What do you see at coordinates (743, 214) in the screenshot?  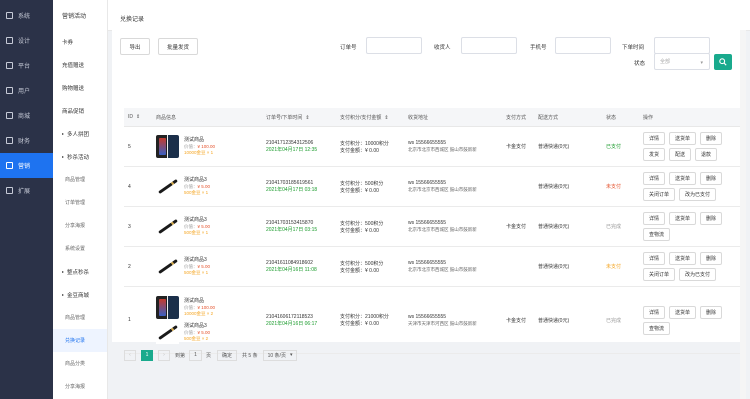 I see `scrollbar` at bounding box center [743, 214].